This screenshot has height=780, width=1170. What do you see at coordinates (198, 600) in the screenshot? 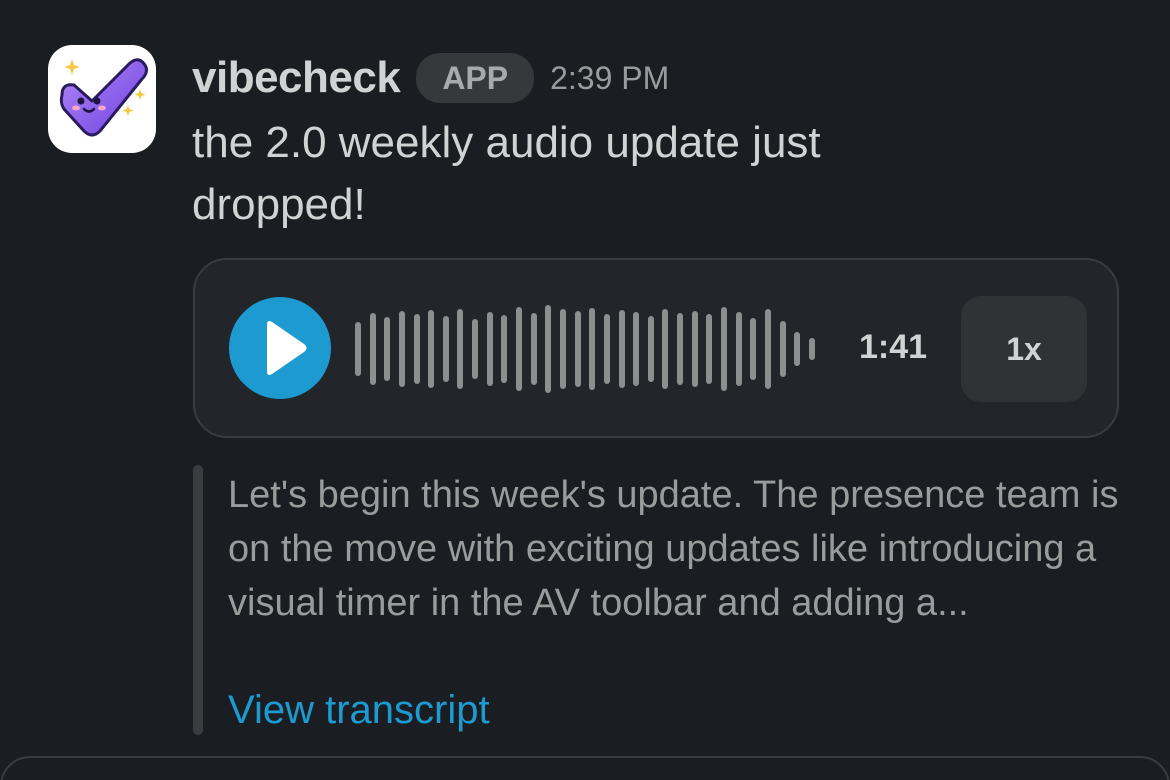
I see `transcript-quote-bar` at bounding box center [198, 600].